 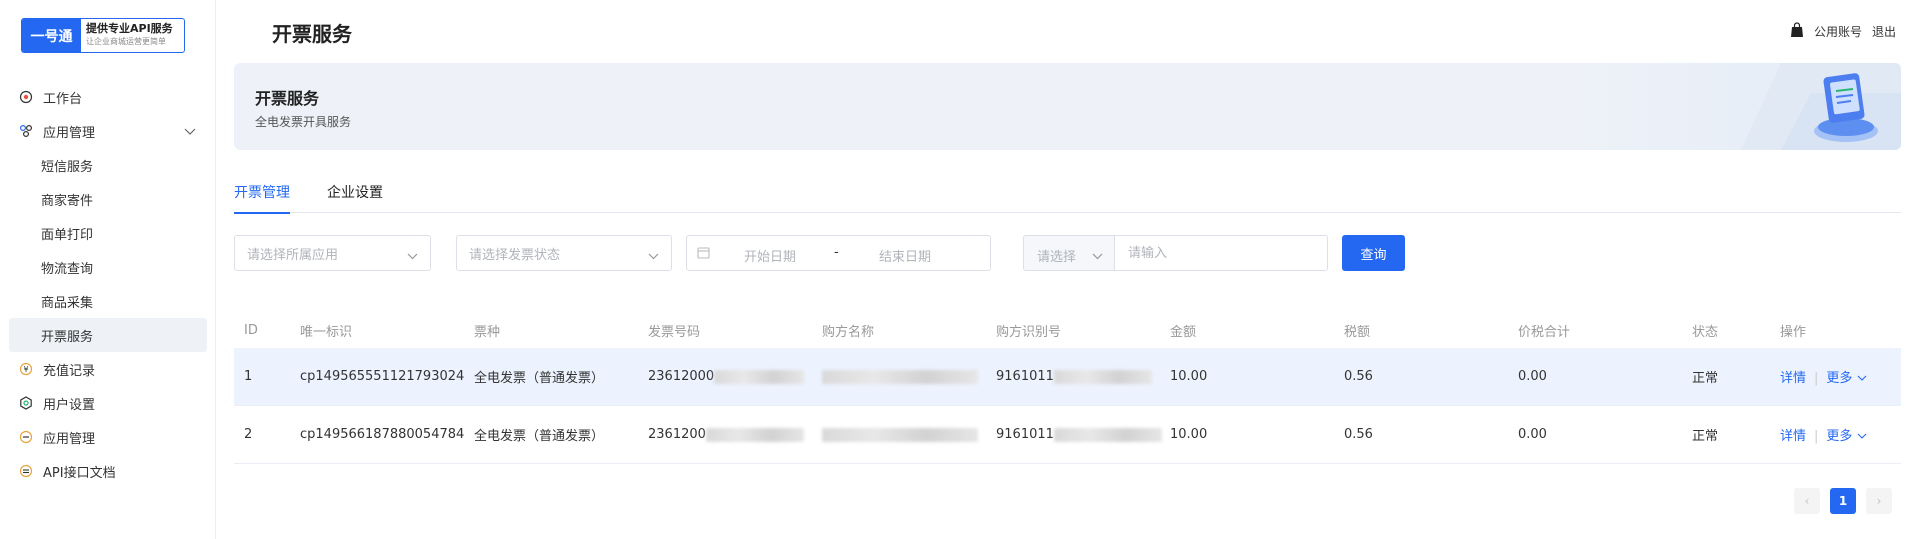 I want to click on search-field-select: 请选择, so click(x=1069, y=253).